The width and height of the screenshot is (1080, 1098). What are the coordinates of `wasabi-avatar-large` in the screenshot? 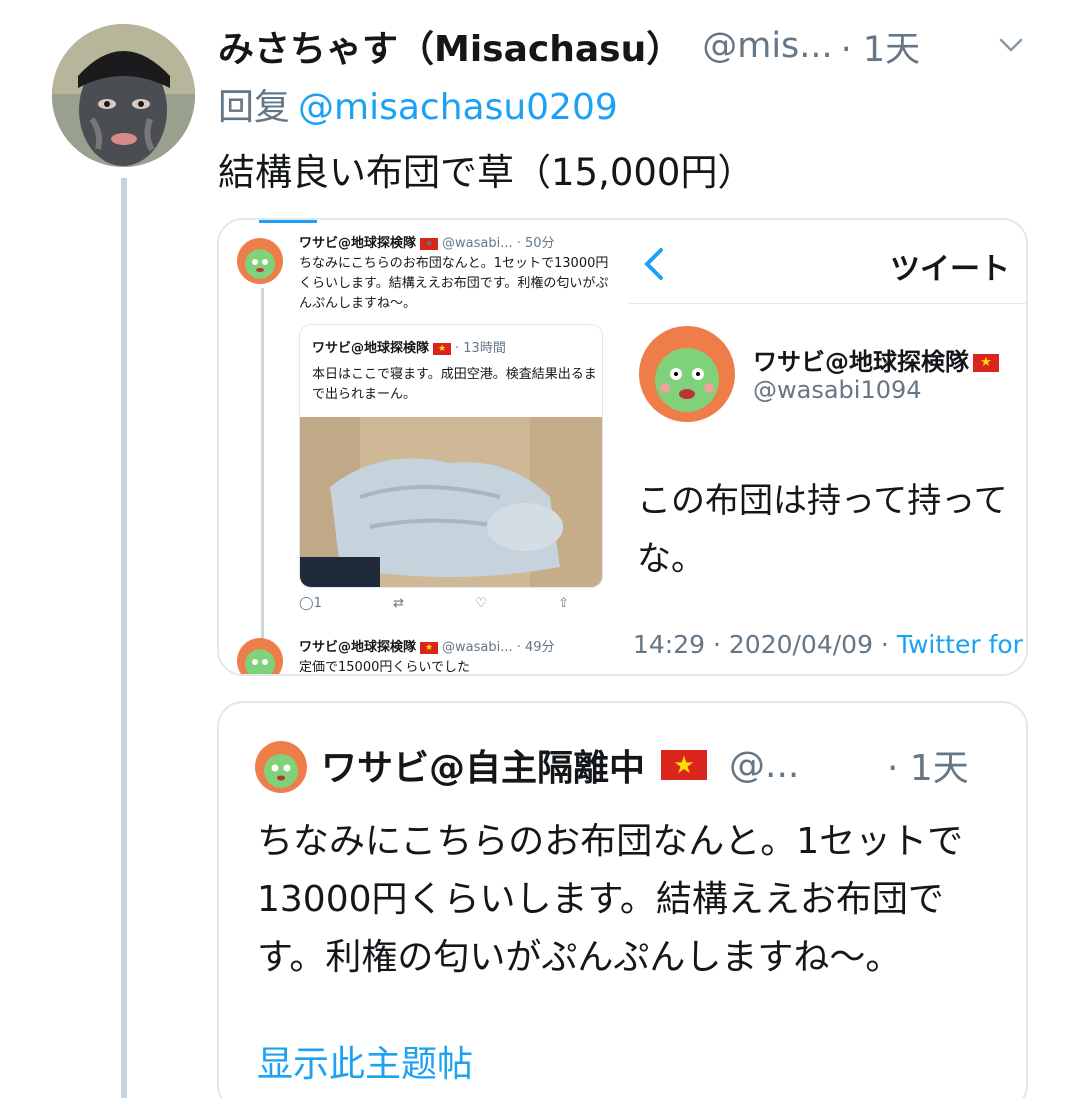 It's located at (687, 374).